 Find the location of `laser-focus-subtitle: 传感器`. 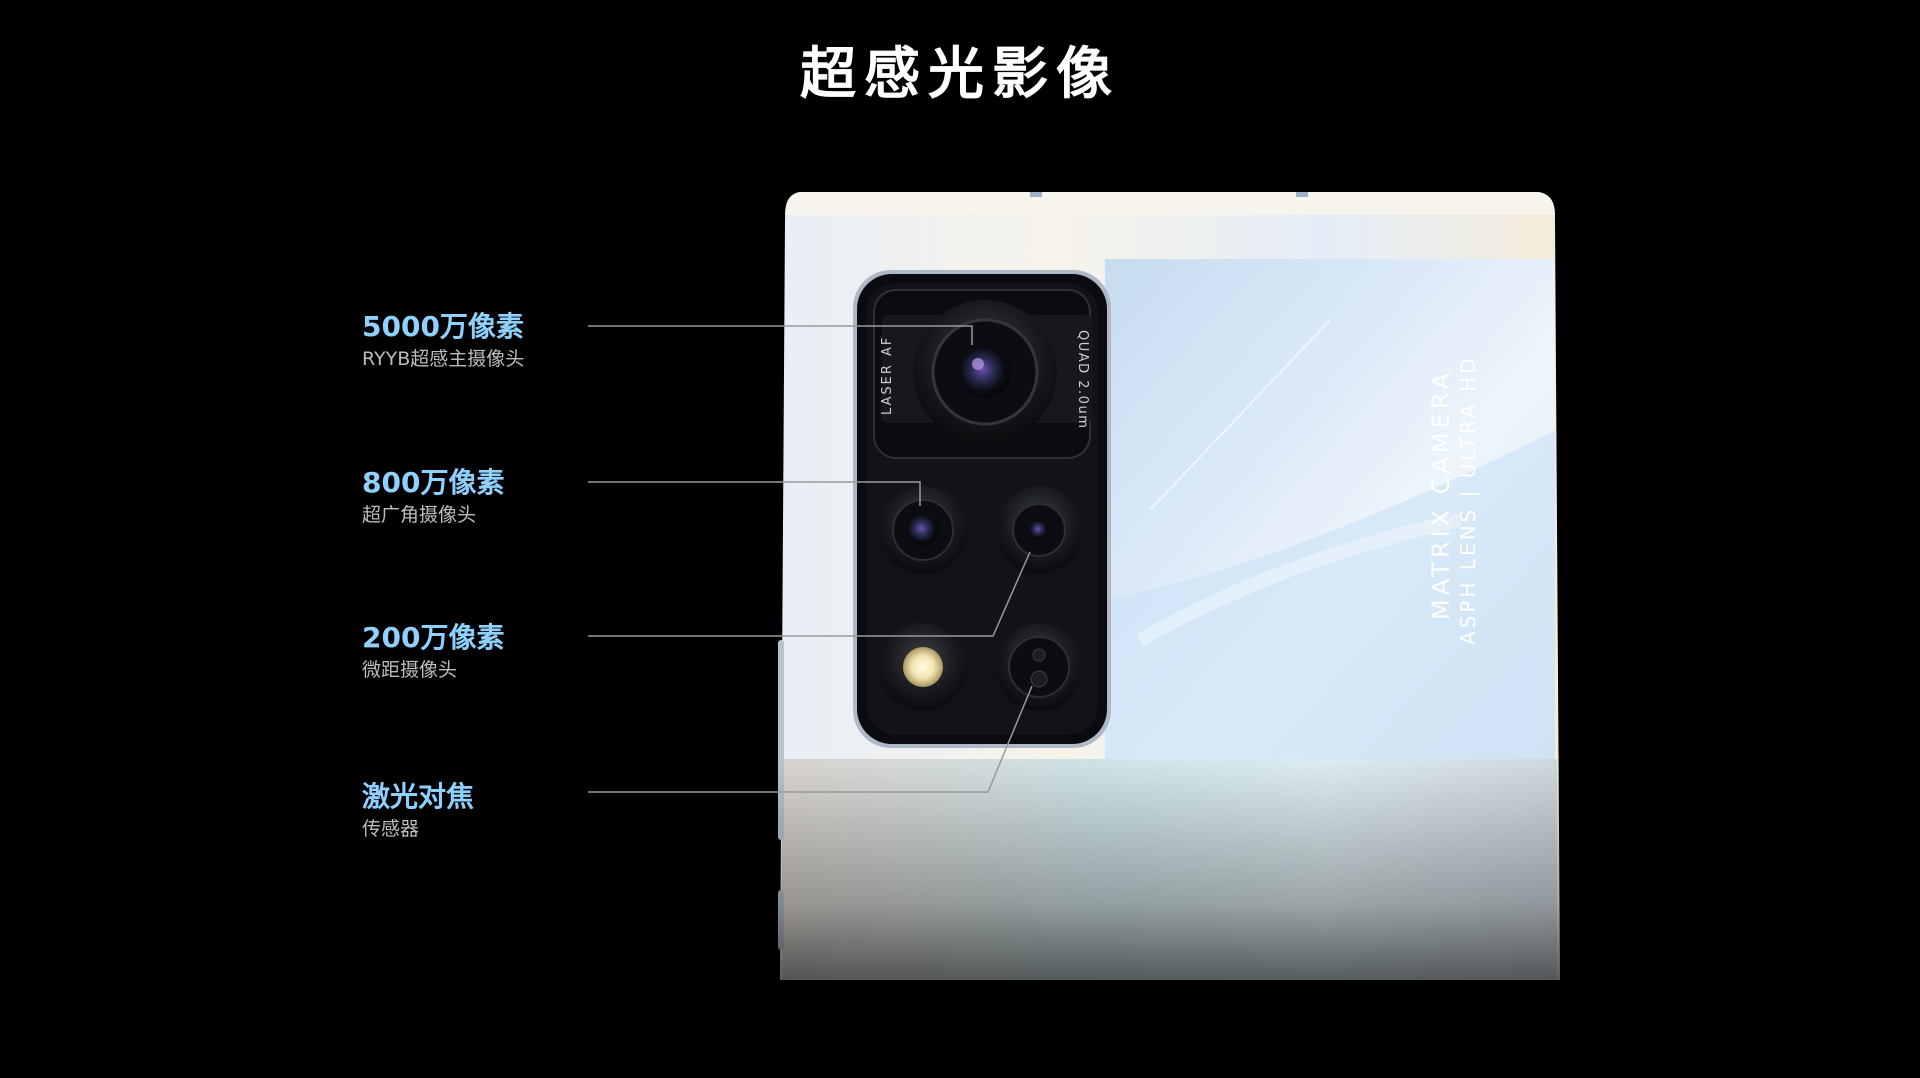

laser-focus-subtitle: 传感器 is located at coordinates (391, 829).